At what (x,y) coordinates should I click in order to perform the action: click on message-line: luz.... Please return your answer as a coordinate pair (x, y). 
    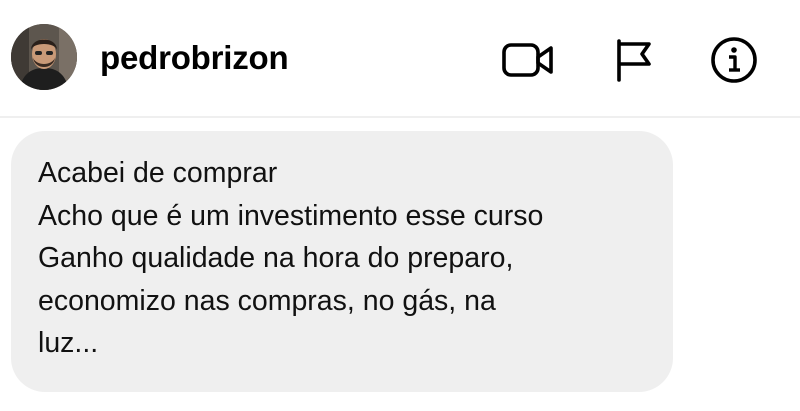
    Looking at the image, I should click on (68, 343).